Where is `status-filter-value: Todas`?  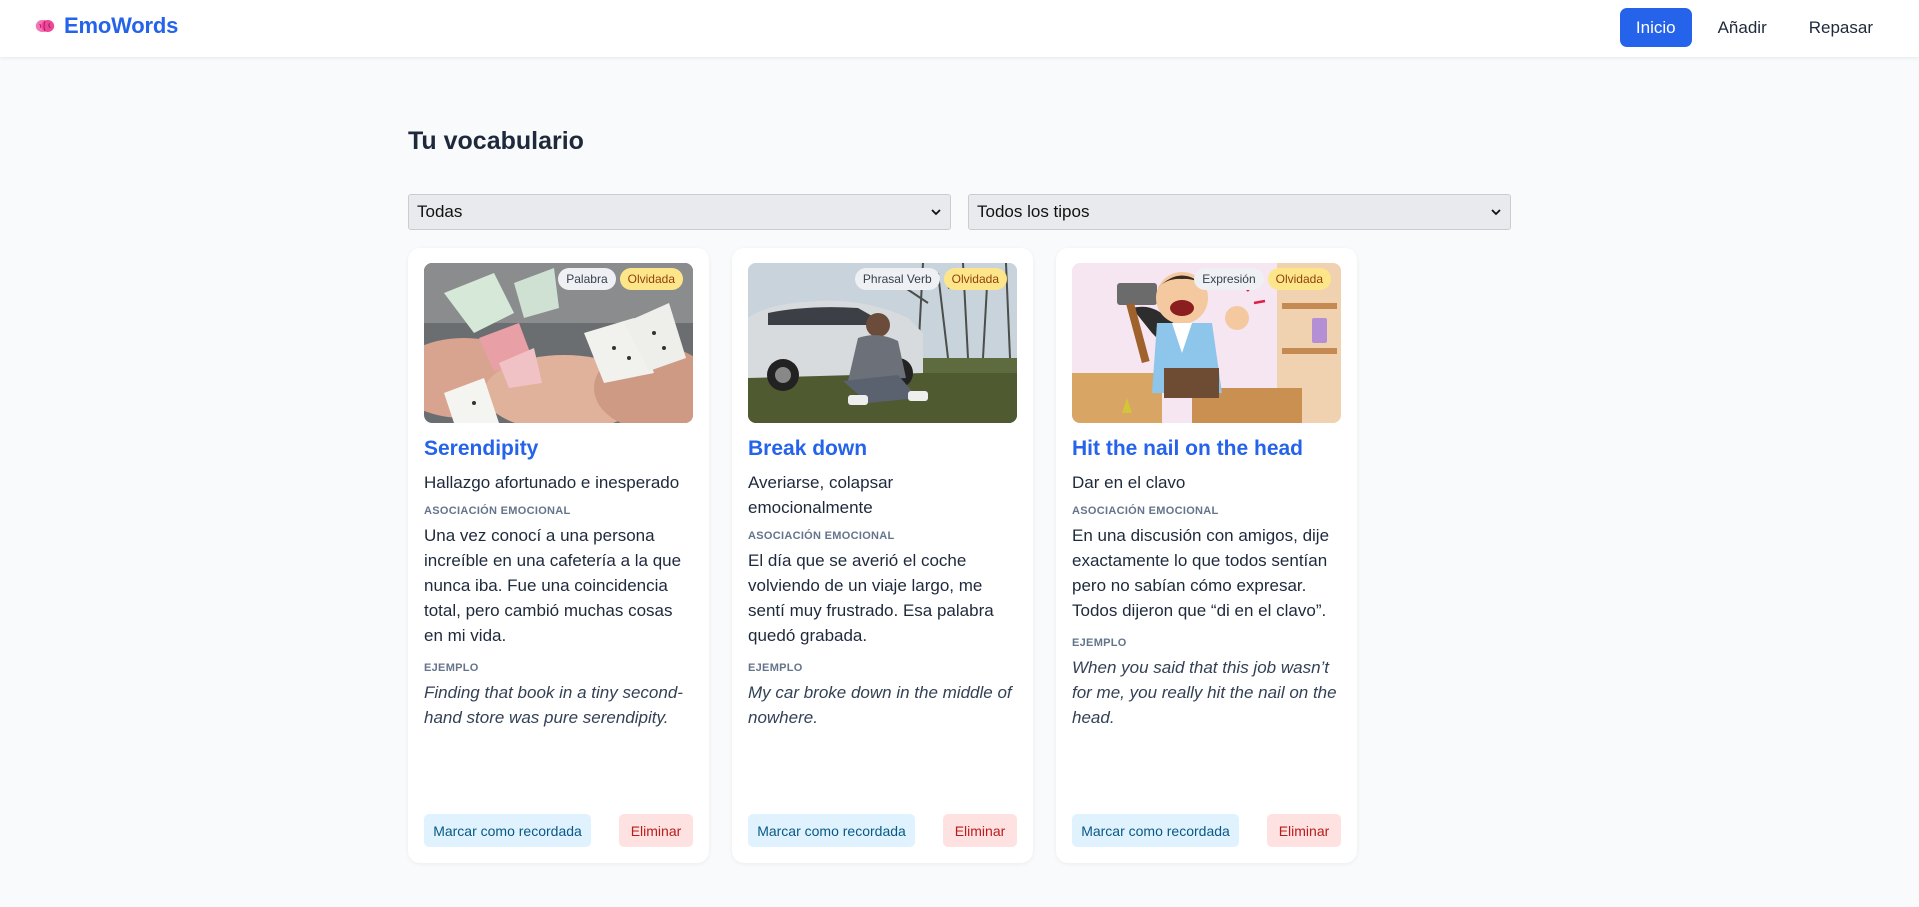
status-filter-value: Todas is located at coordinates (440, 211).